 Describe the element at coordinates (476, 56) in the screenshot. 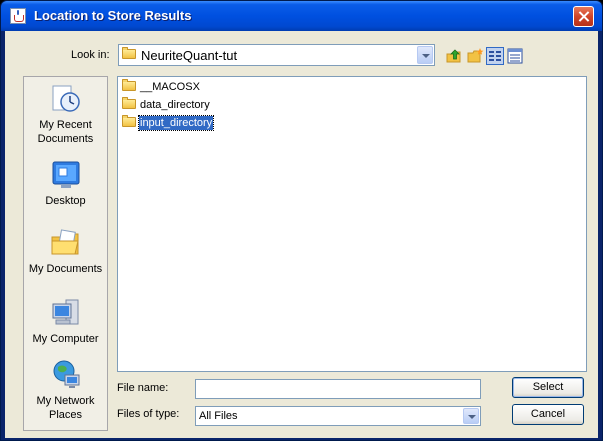

I see `create-new-folder-icon` at that location.